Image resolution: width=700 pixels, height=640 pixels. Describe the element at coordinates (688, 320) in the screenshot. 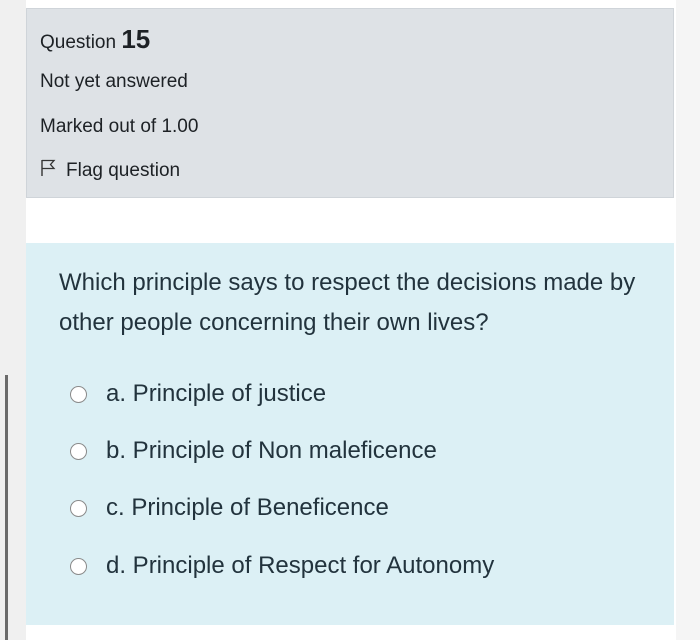

I see `page-right-margin` at that location.